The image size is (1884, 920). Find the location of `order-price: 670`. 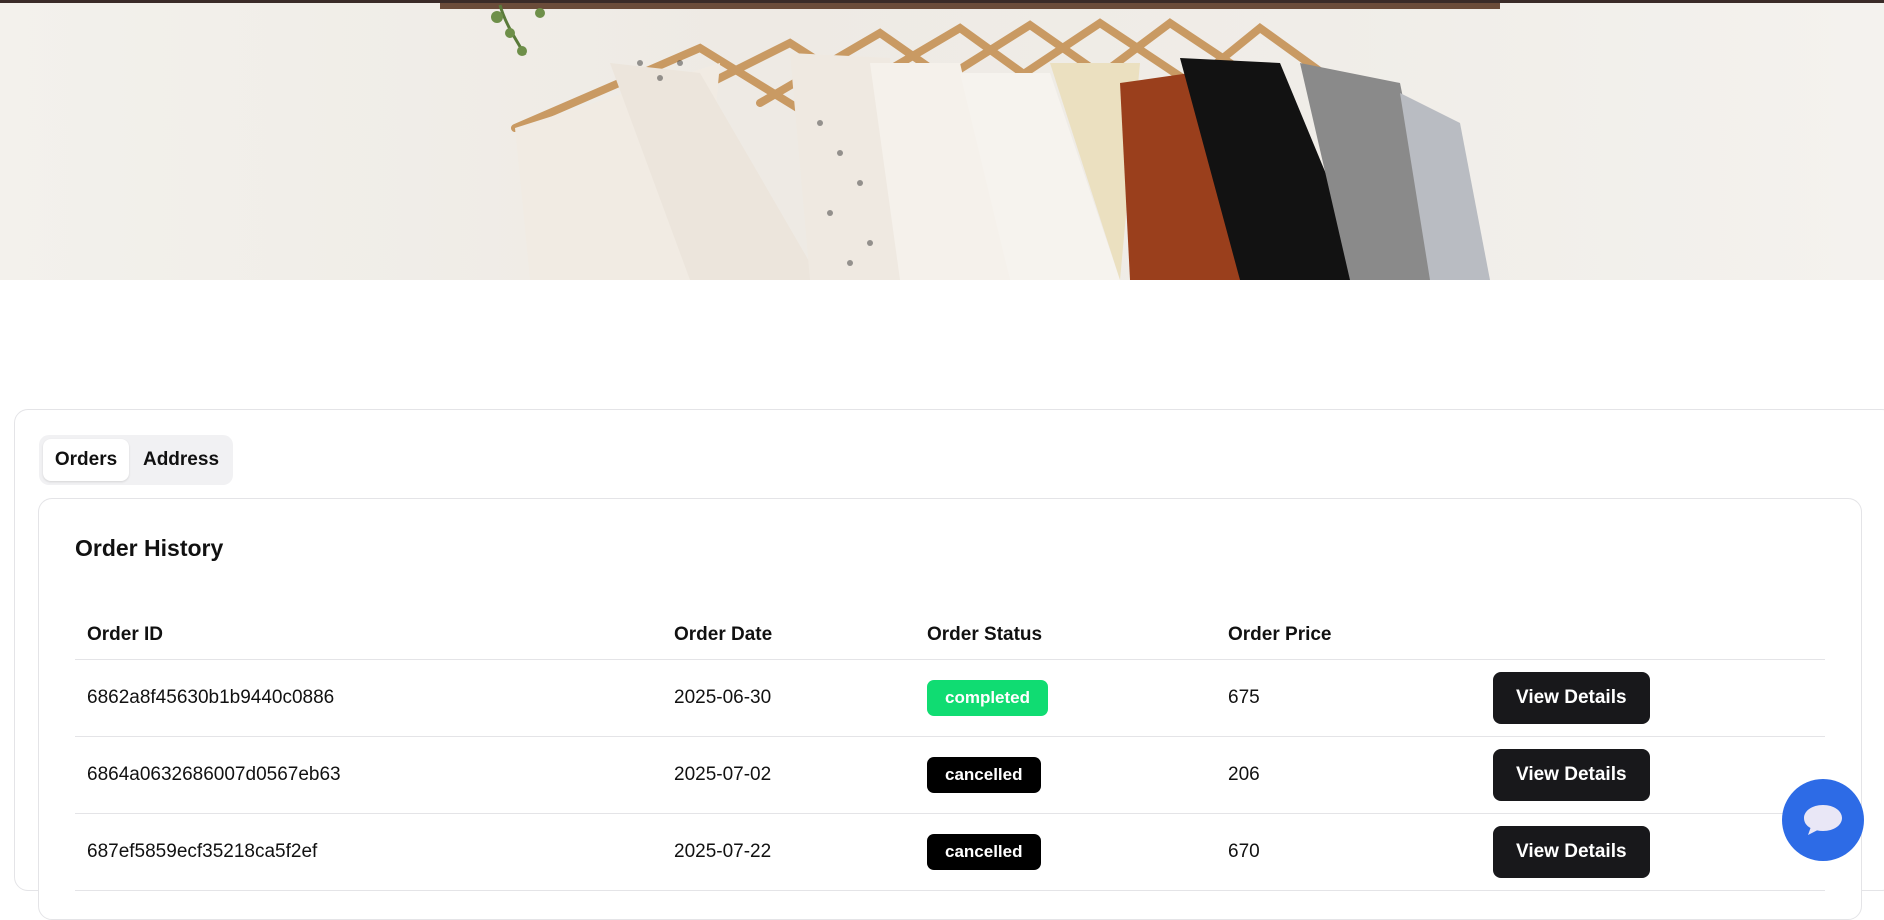

order-price: 670 is located at coordinates (1348, 852).